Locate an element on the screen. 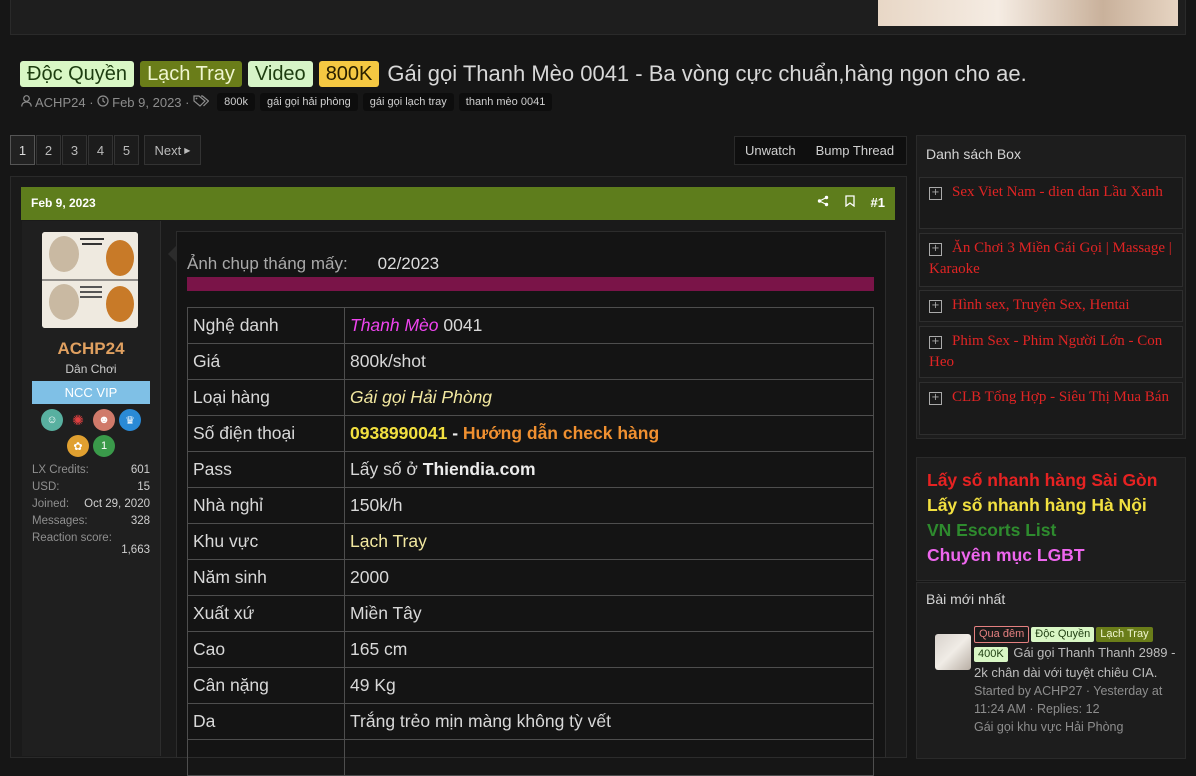 This screenshot has width=1196, height=776. thread-actions: Unwatch Bump Thread is located at coordinates (820, 150).